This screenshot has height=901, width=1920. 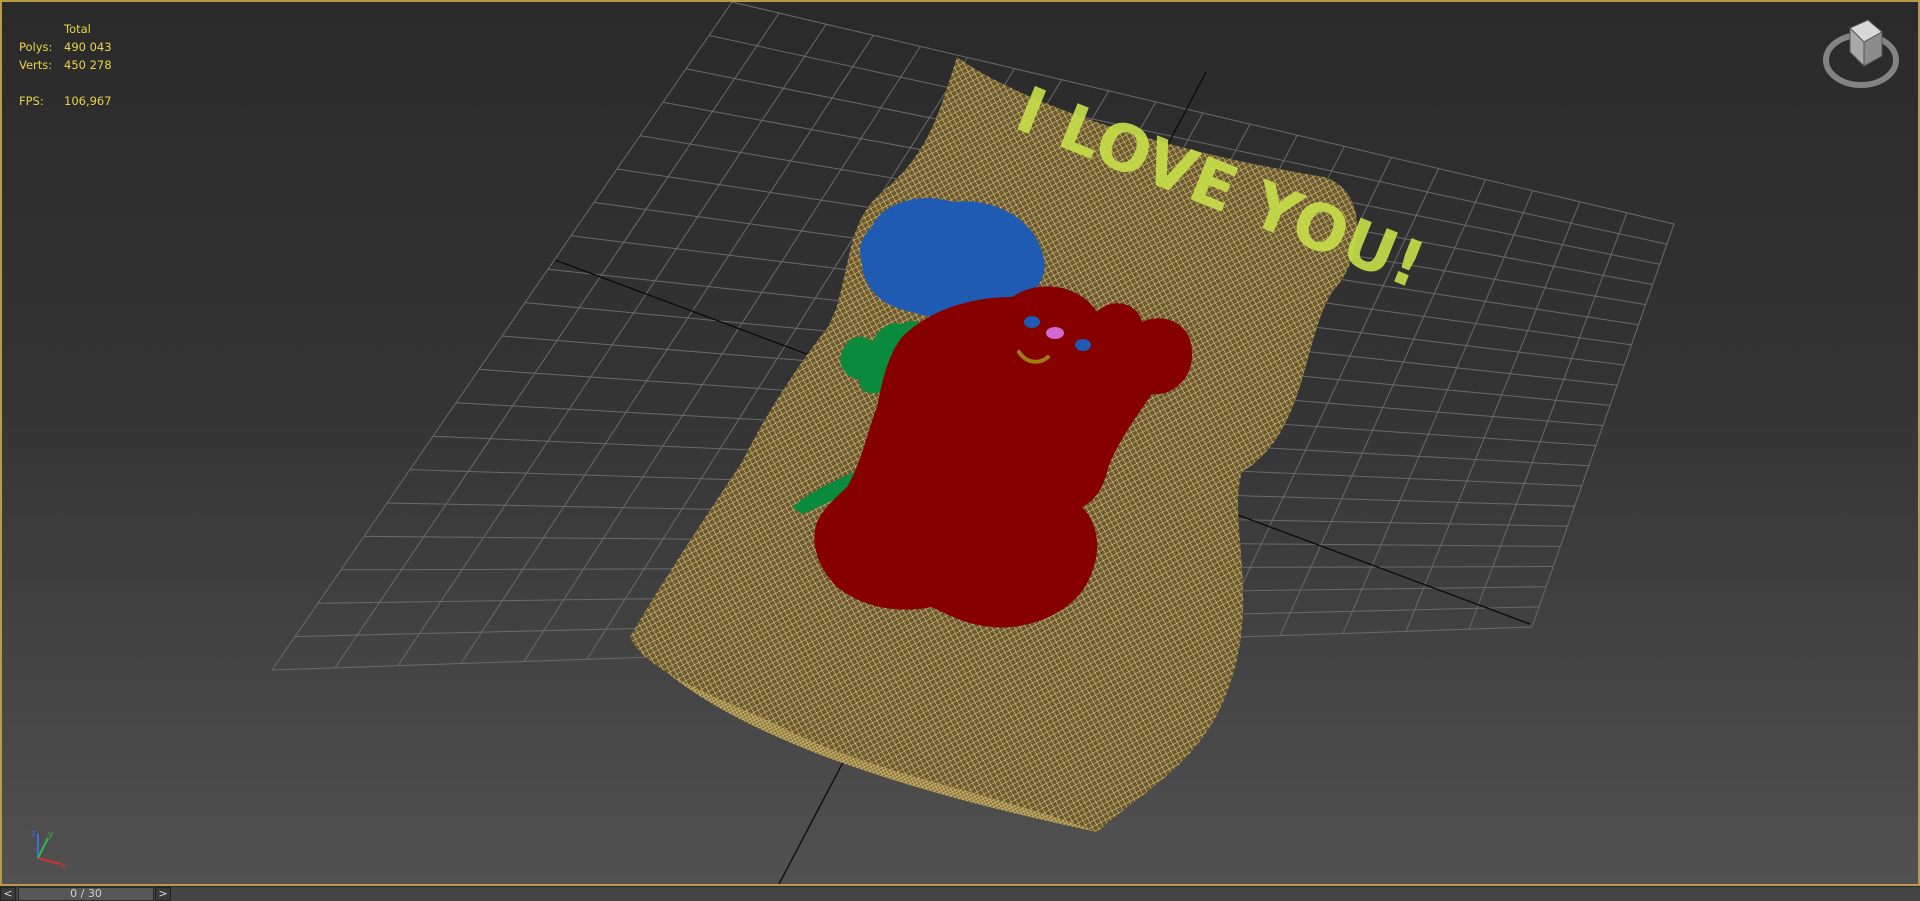 I want to click on polys-value: 490 043, so click(x=88, y=47).